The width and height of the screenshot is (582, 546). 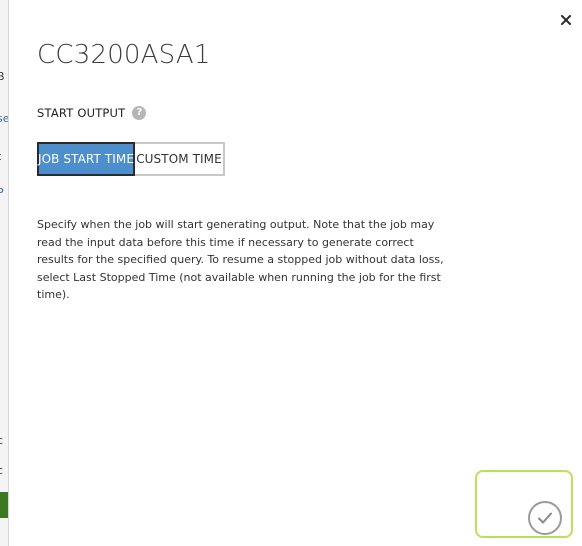 I want to click on background-link-fragment: se, so click(x=4, y=118).